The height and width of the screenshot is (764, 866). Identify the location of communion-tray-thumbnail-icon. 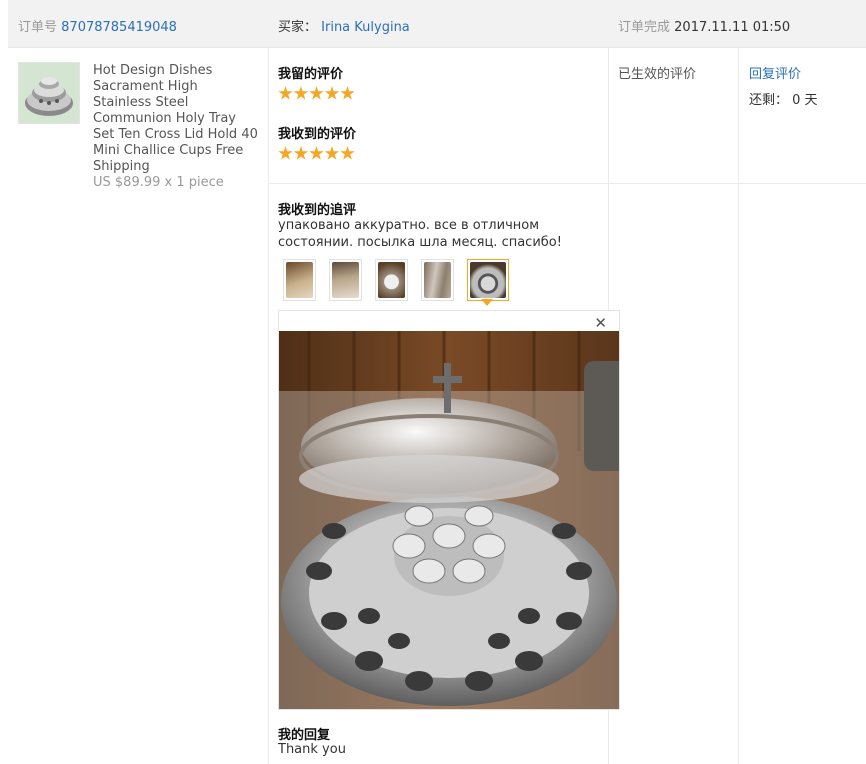
(49, 93).